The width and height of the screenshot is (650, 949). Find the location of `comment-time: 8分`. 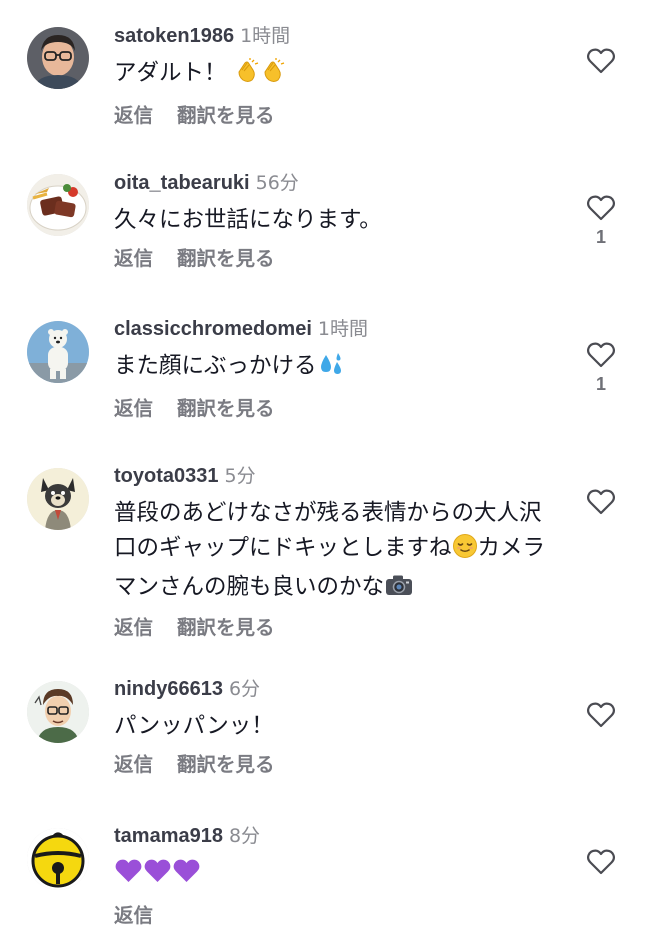

comment-time: 8分 is located at coordinates (244, 836).